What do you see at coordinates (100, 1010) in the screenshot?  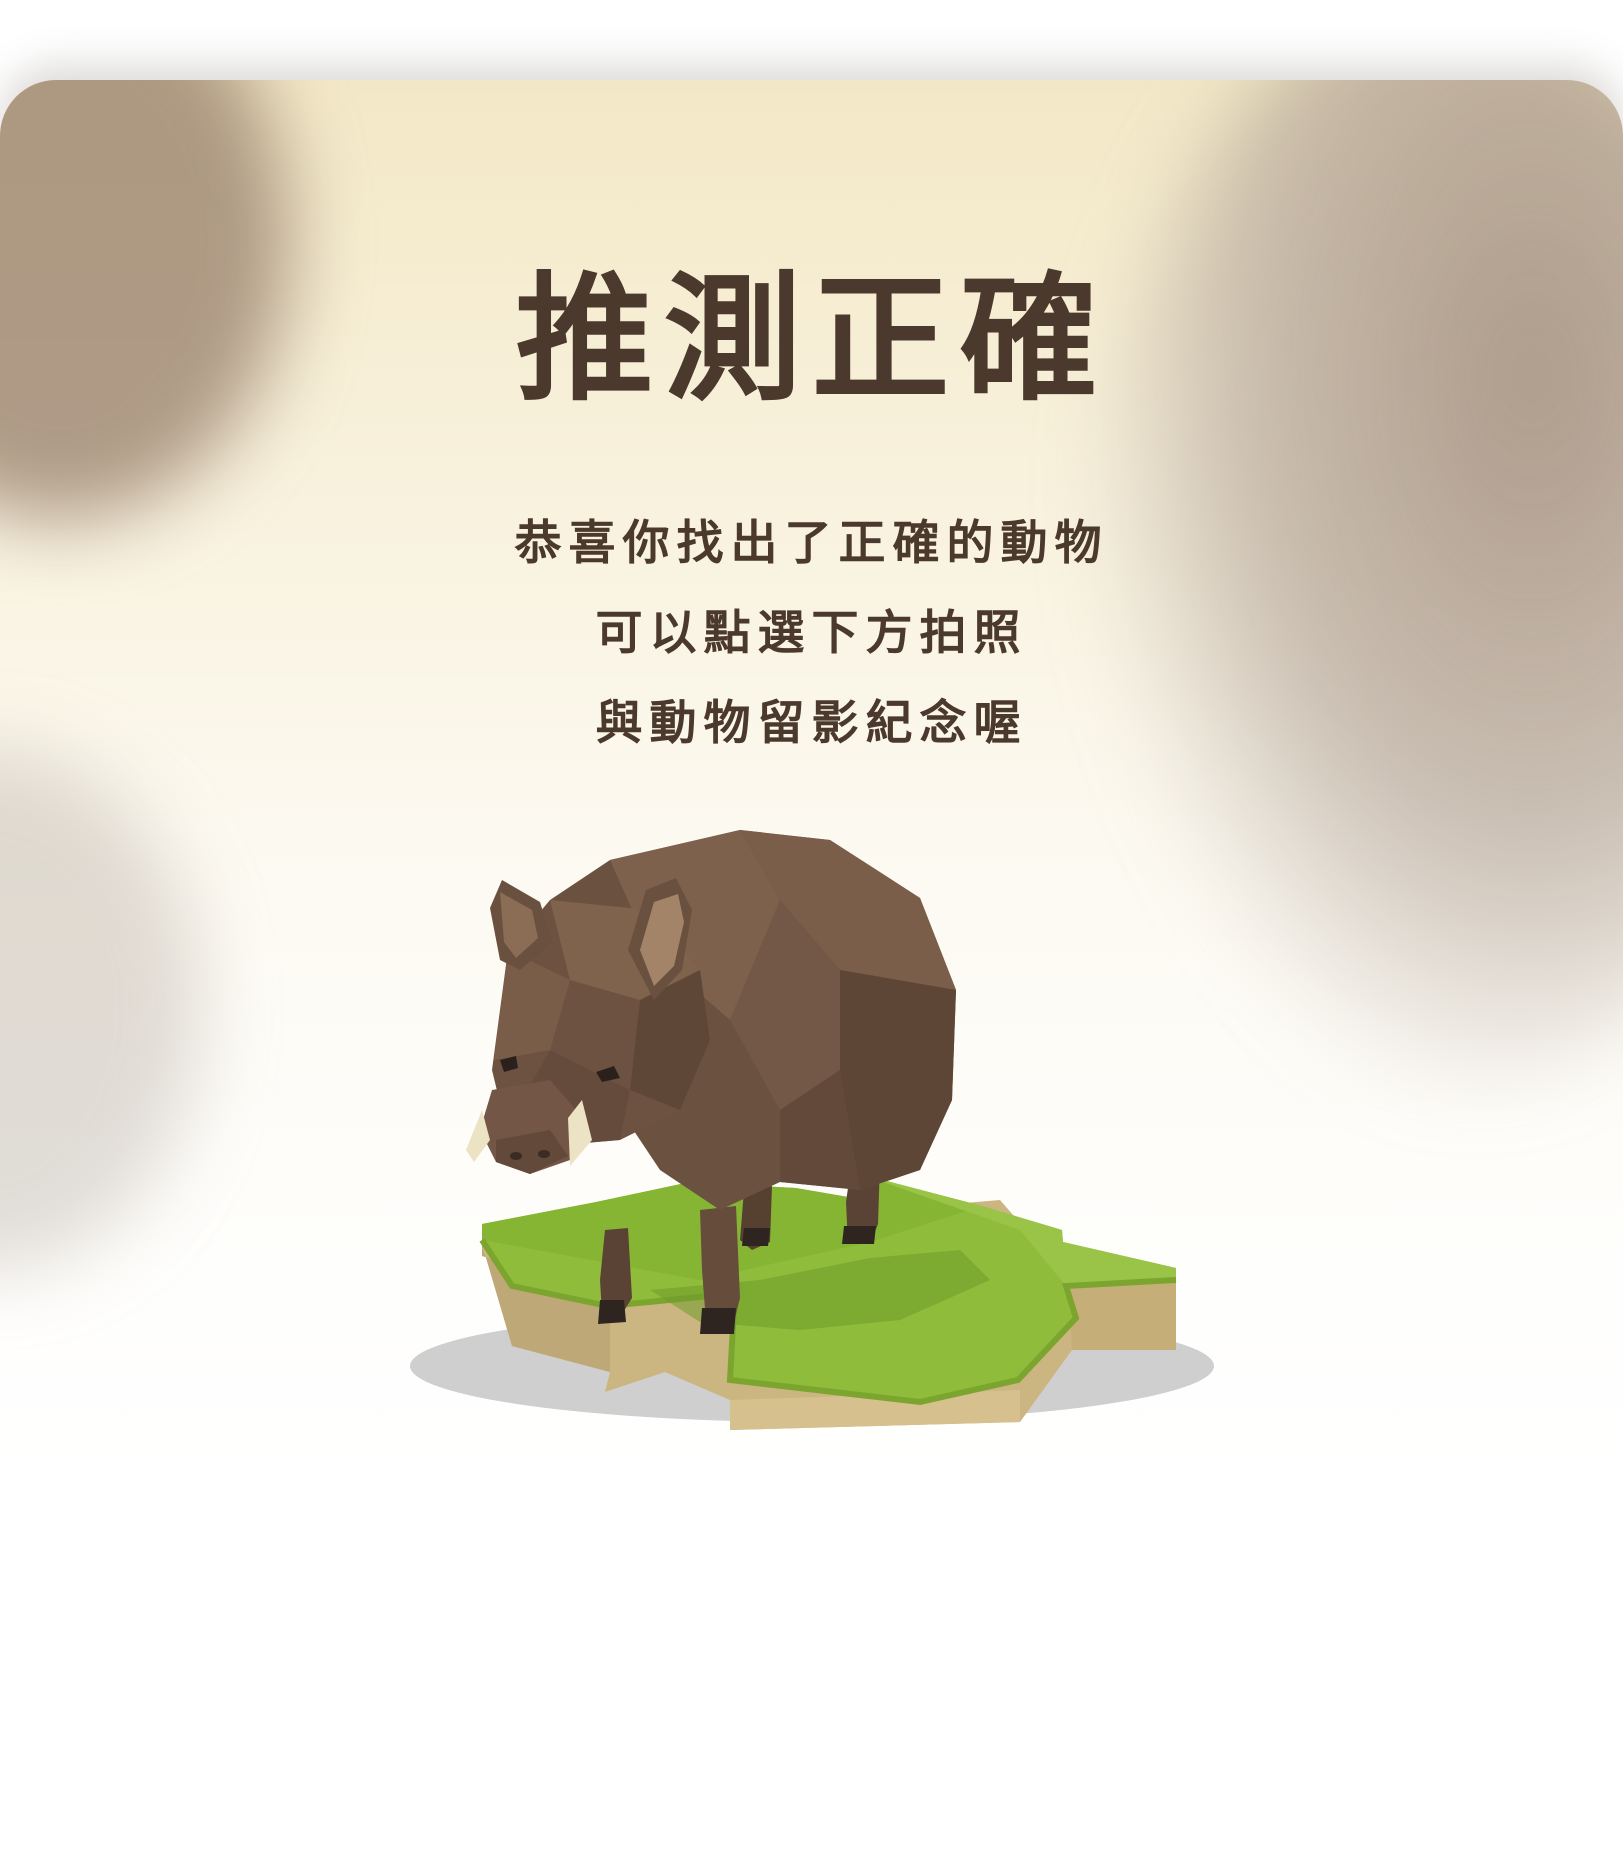 I see `background-blob` at bounding box center [100, 1010].